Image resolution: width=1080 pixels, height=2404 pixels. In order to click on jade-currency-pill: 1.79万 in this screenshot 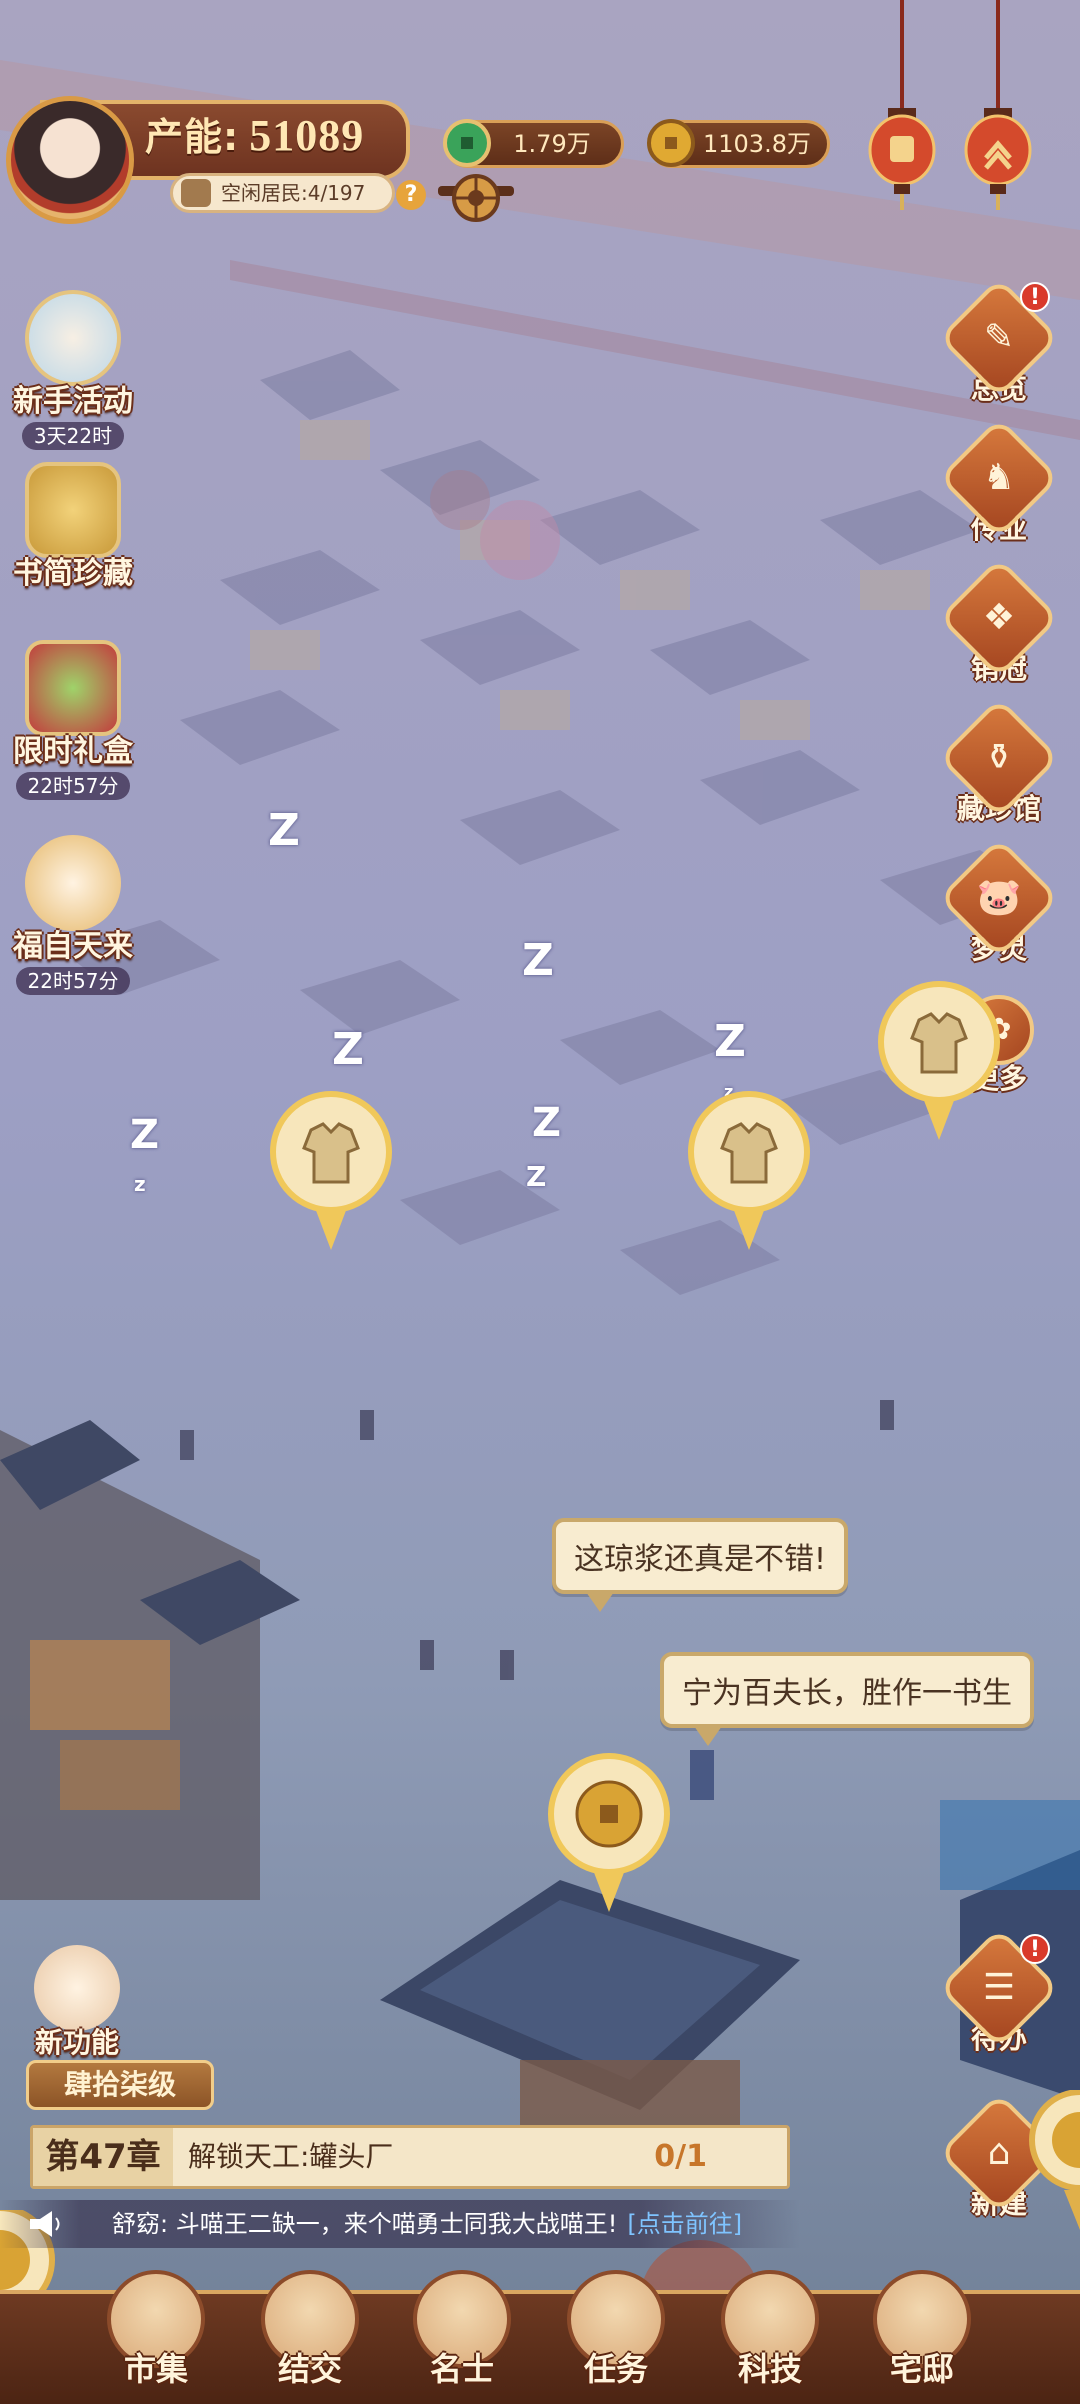, I will do `click(533, 143)`.